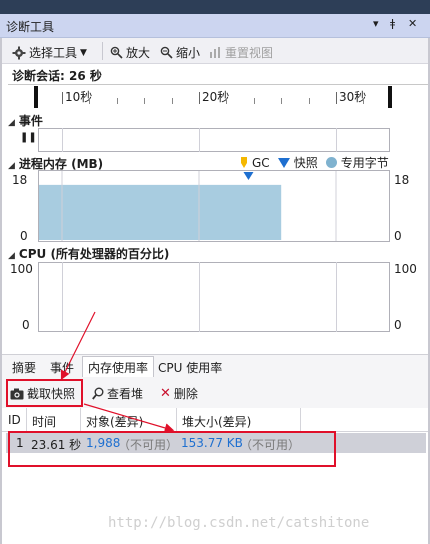 The height and width of the screenshot is (544, 430). Describe the element at coordinates (1, 291) in the screenshot. I see `window-left-border` at that location.